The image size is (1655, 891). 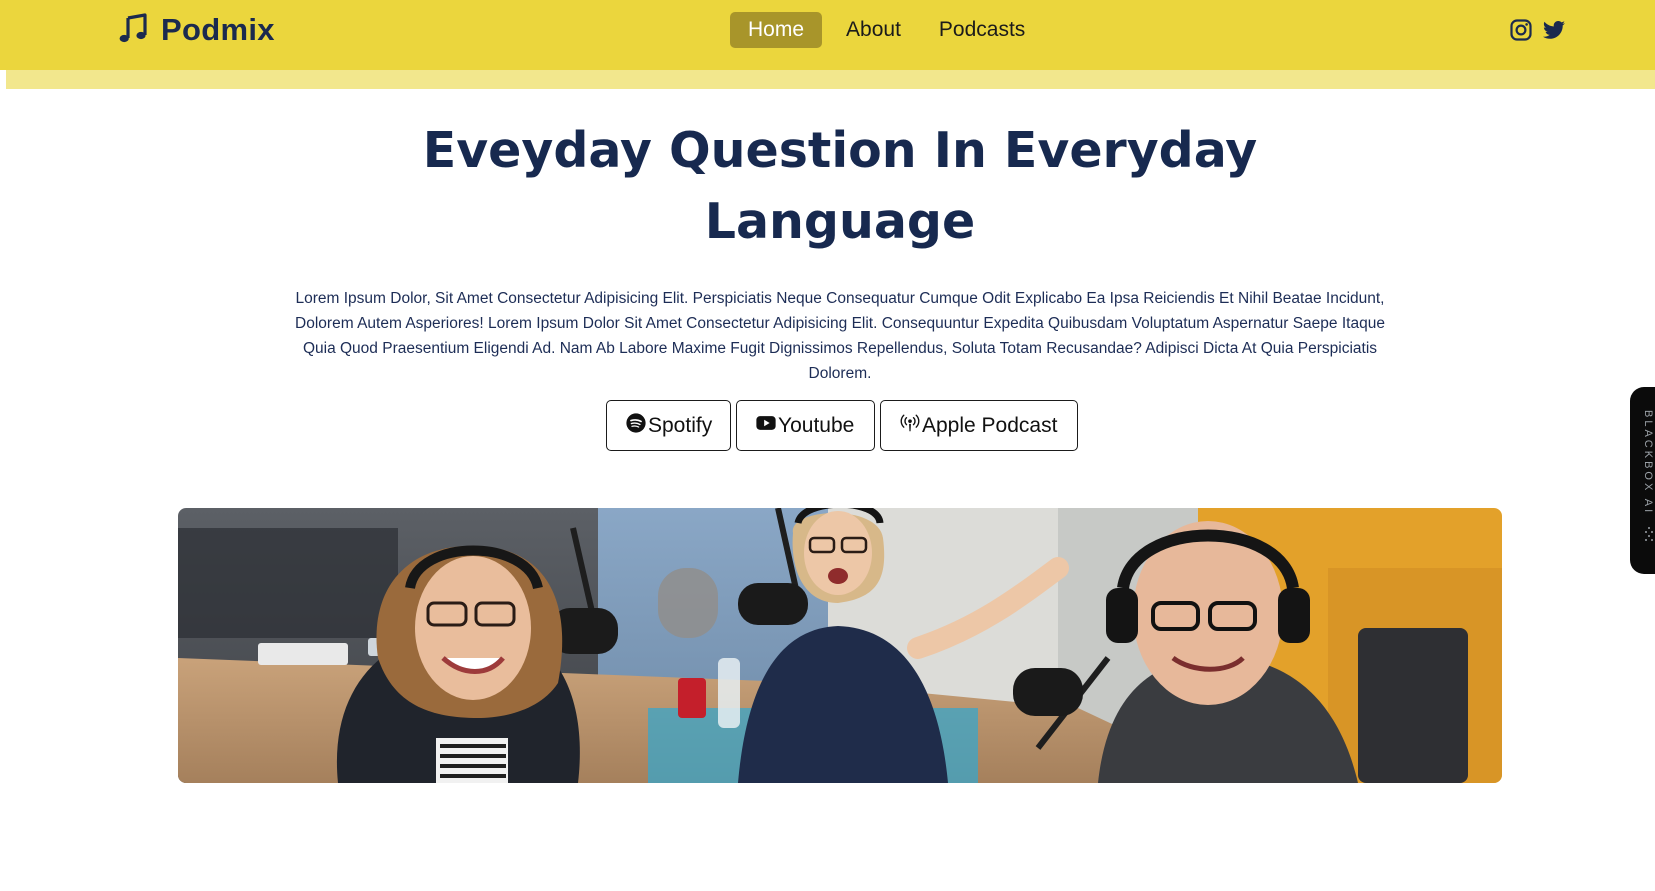 I want to click on spotify-button: Spotify, so click(x=668, y=425).